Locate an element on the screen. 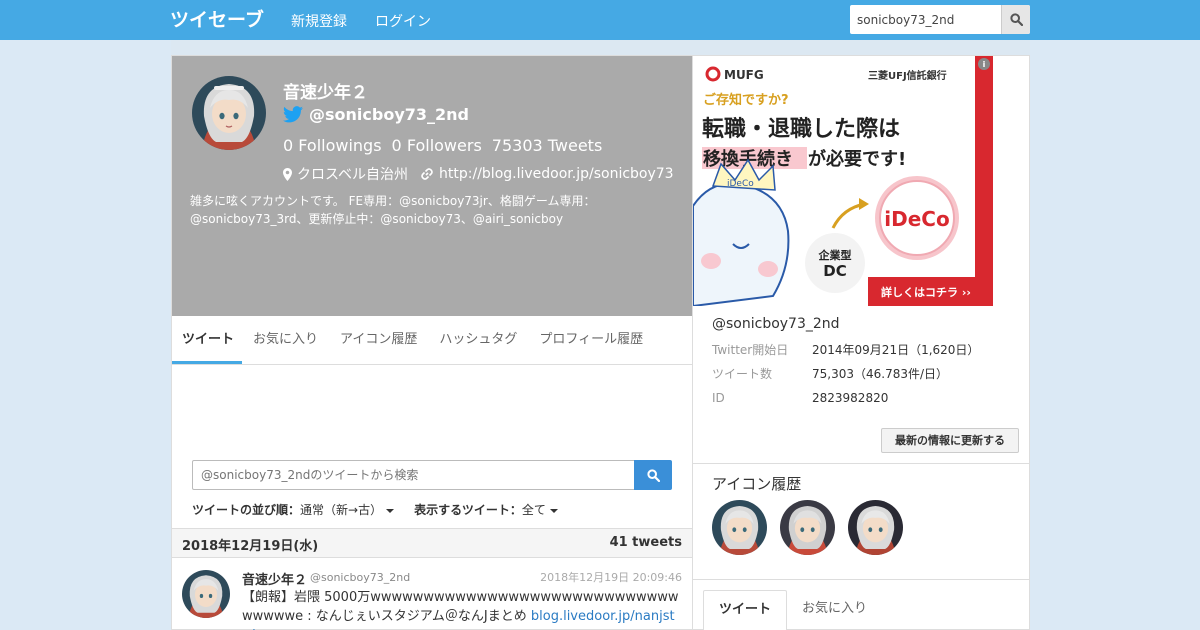 Image resolution: width=1200 pixels, height=630 pixels. tweet-author-name: 音速少年２ is located at coordinates (274, 578).